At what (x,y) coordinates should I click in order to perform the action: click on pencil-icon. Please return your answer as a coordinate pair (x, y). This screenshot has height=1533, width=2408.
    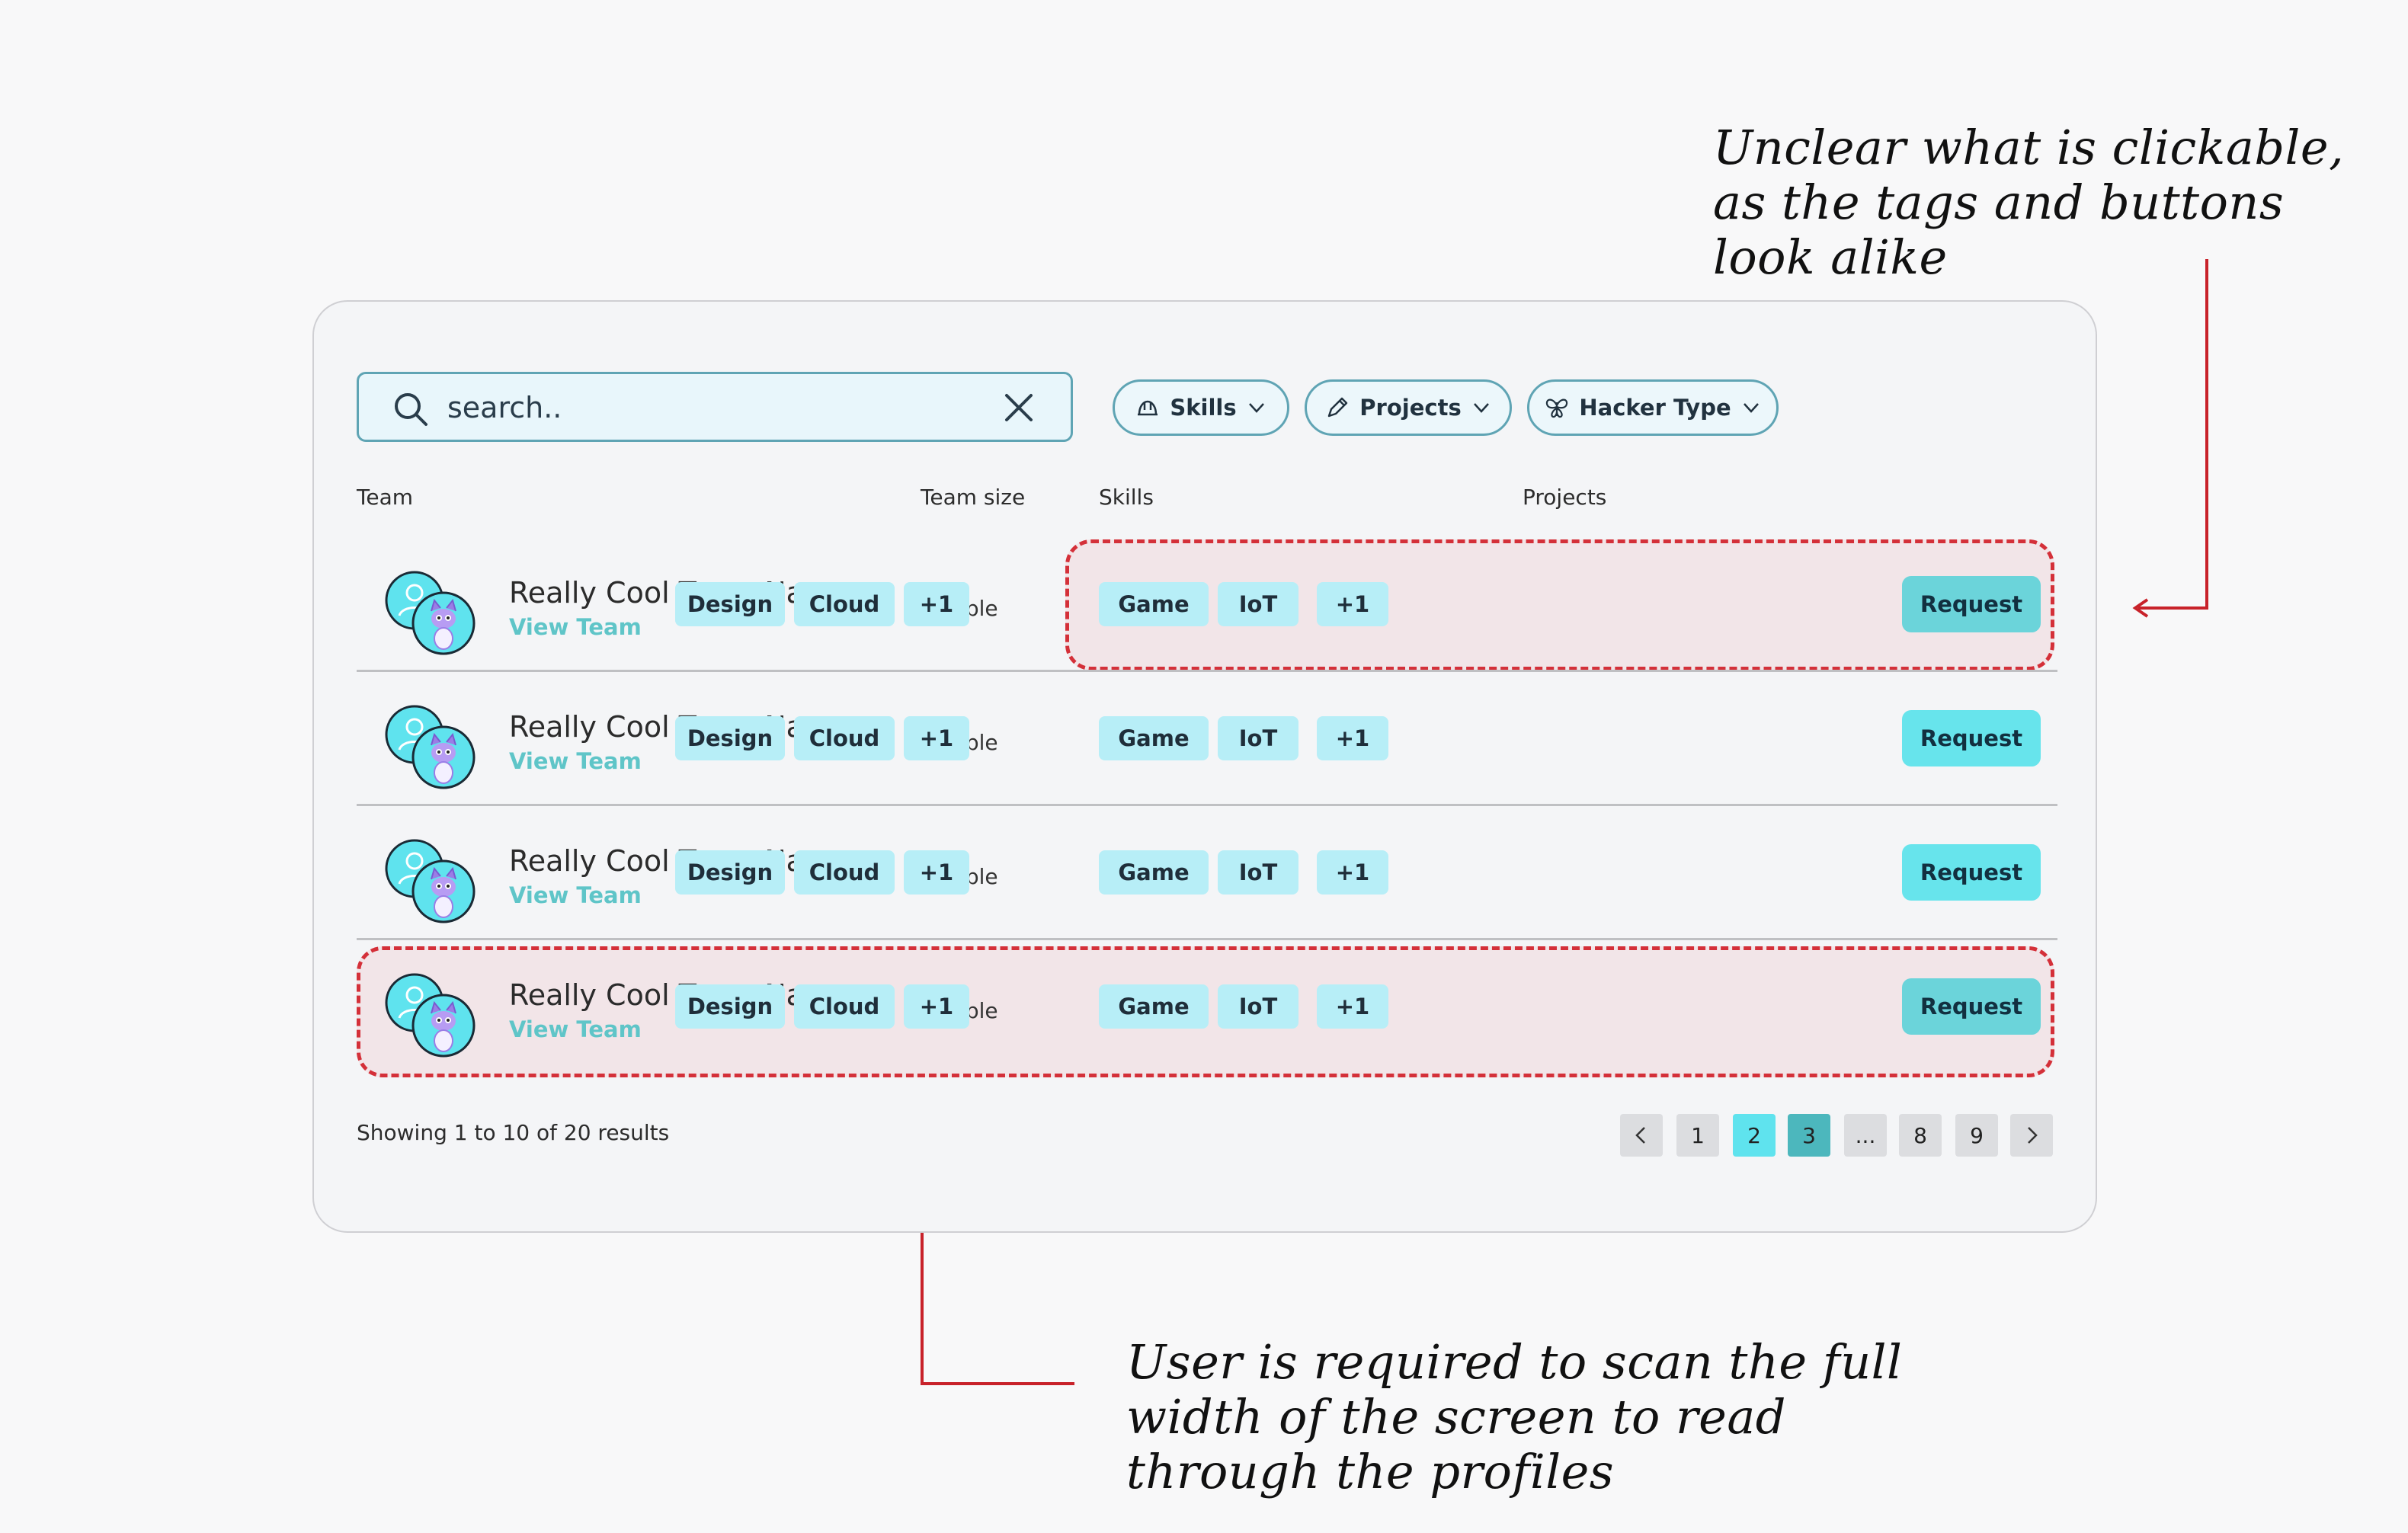
    Looking at the image, I should click on (1338, 408).